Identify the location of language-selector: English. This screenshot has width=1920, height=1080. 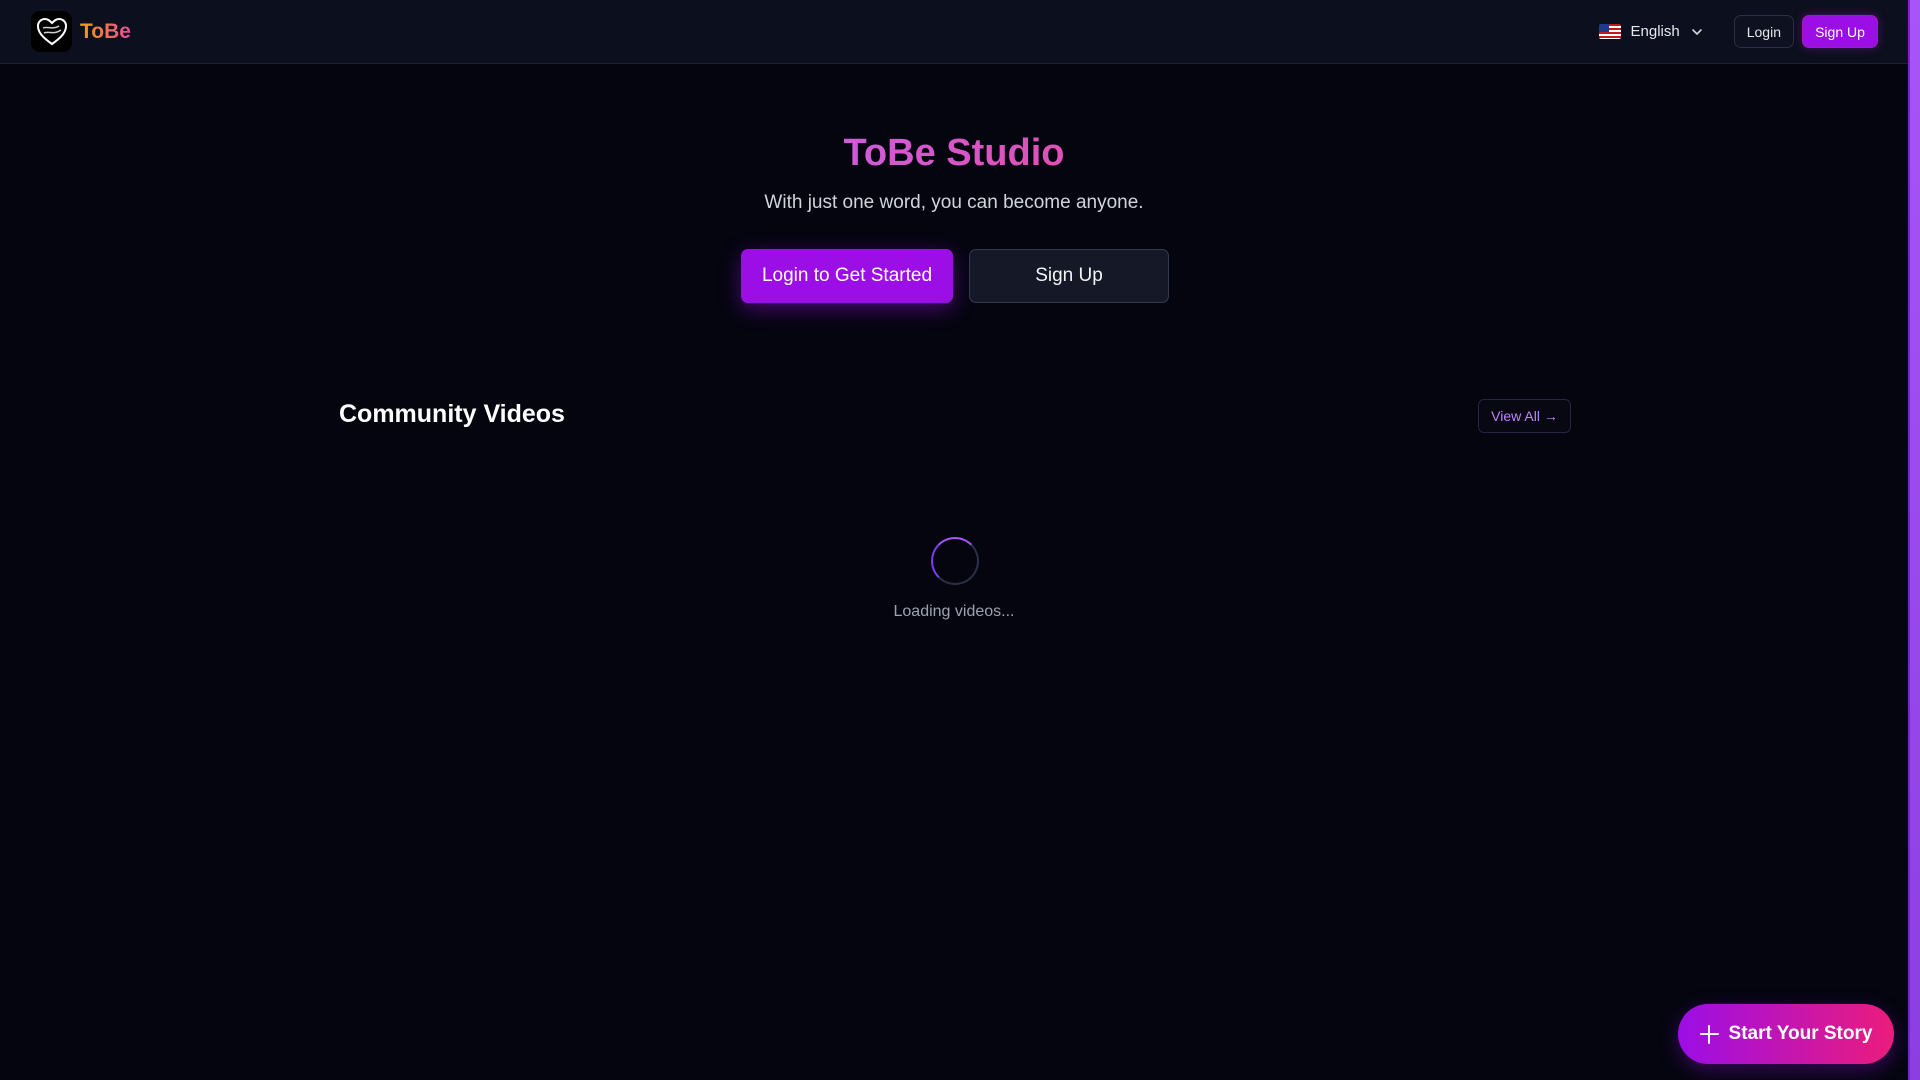
(1651, 31).